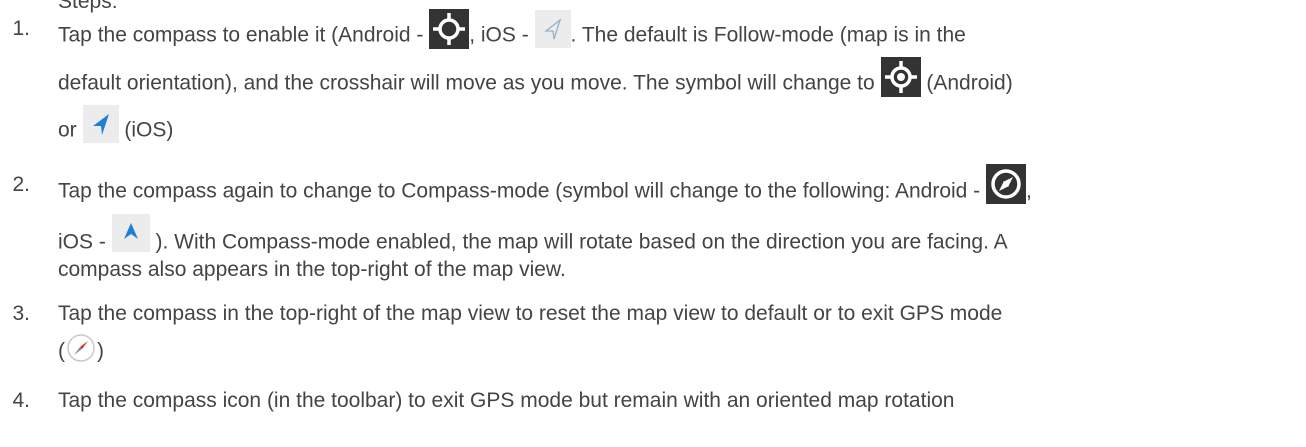 The height and width of the screenshot is (447, 1306). Describe the element at coordinates (449, 29) in the screenshot. I see `gps-crosshair-outline-icon` at that location.